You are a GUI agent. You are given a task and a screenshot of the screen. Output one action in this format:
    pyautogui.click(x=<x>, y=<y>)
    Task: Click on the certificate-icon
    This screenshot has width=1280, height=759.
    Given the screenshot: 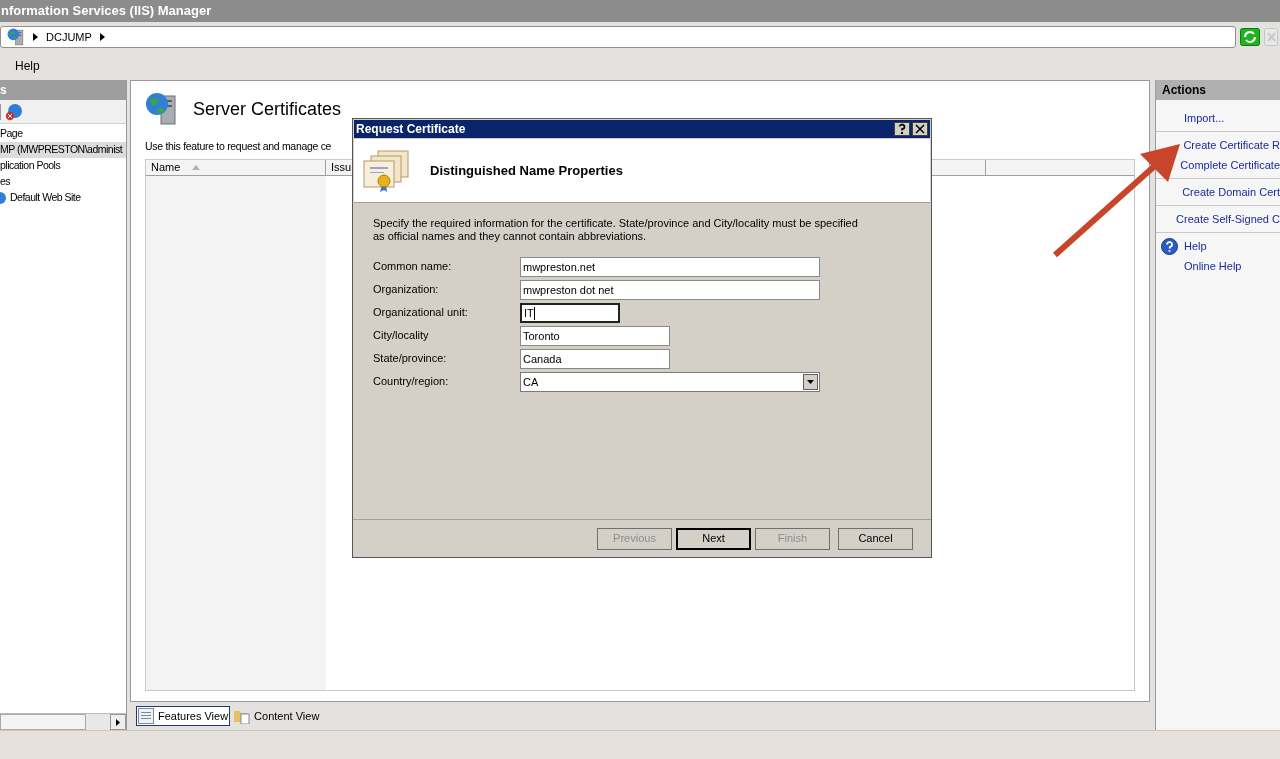 What is the action you would take?
    pyautogui.click(x=387, y=170)
    